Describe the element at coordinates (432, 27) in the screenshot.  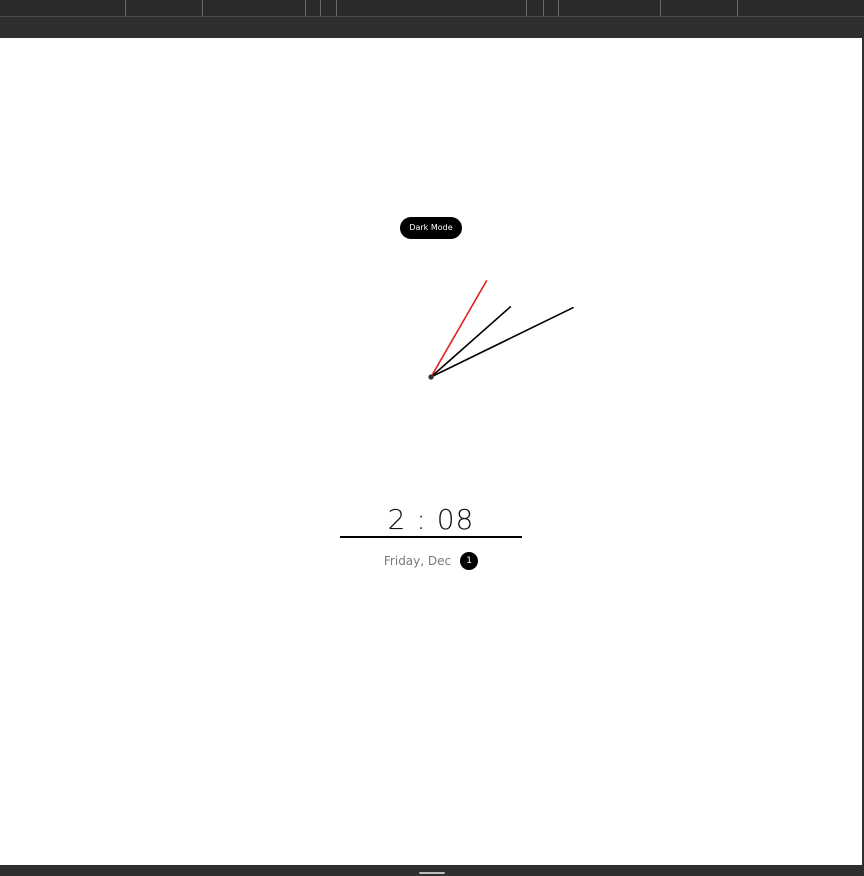
I see `browser-toolbar` at that location.